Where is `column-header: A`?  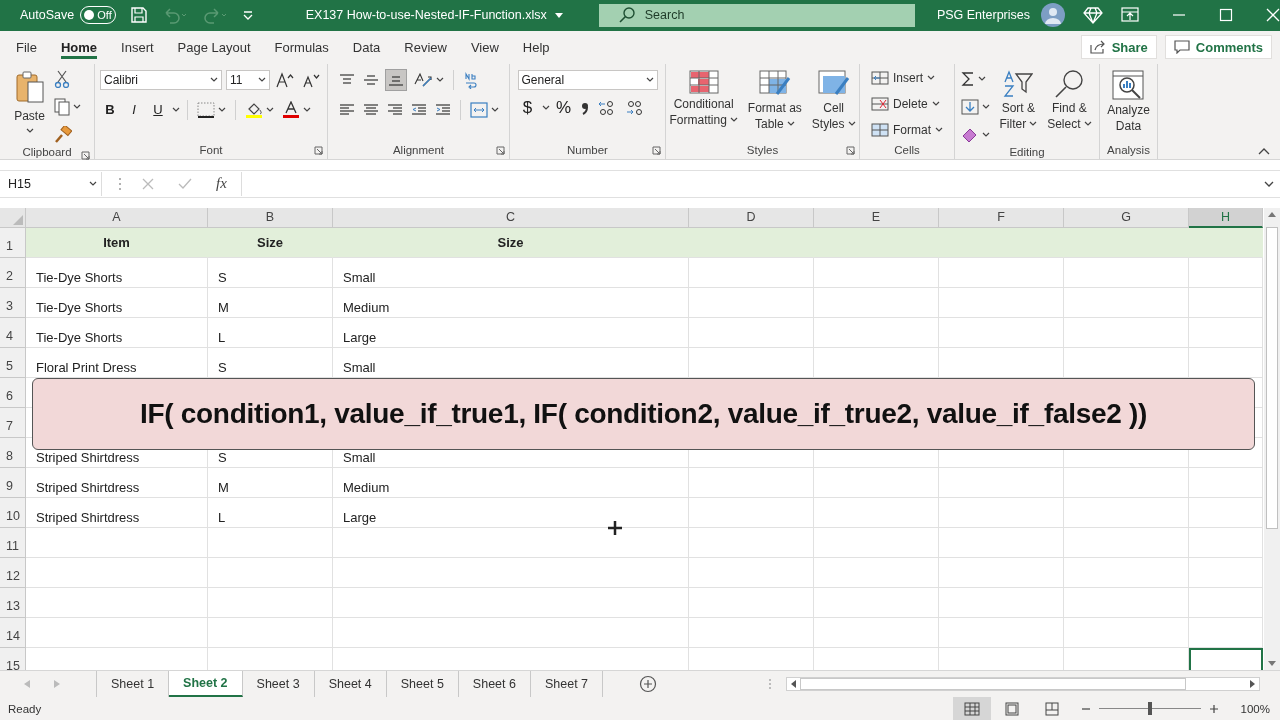
column-header: A is located at coordinates (117, 217).